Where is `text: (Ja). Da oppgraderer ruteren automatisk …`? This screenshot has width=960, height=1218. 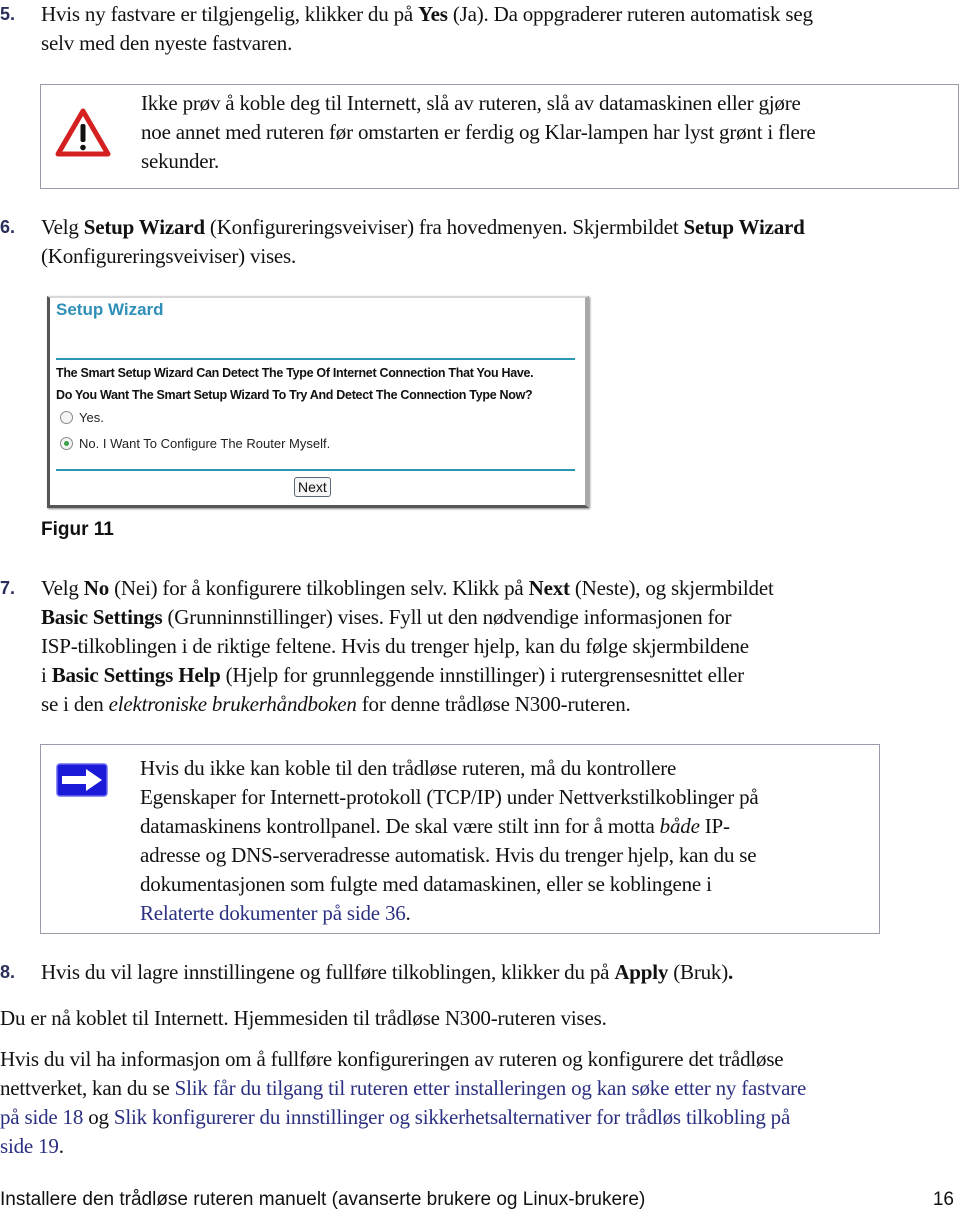 text: (Ja). Da oppgraderer ruteren automatisk … is located at coordinates (630, 14).